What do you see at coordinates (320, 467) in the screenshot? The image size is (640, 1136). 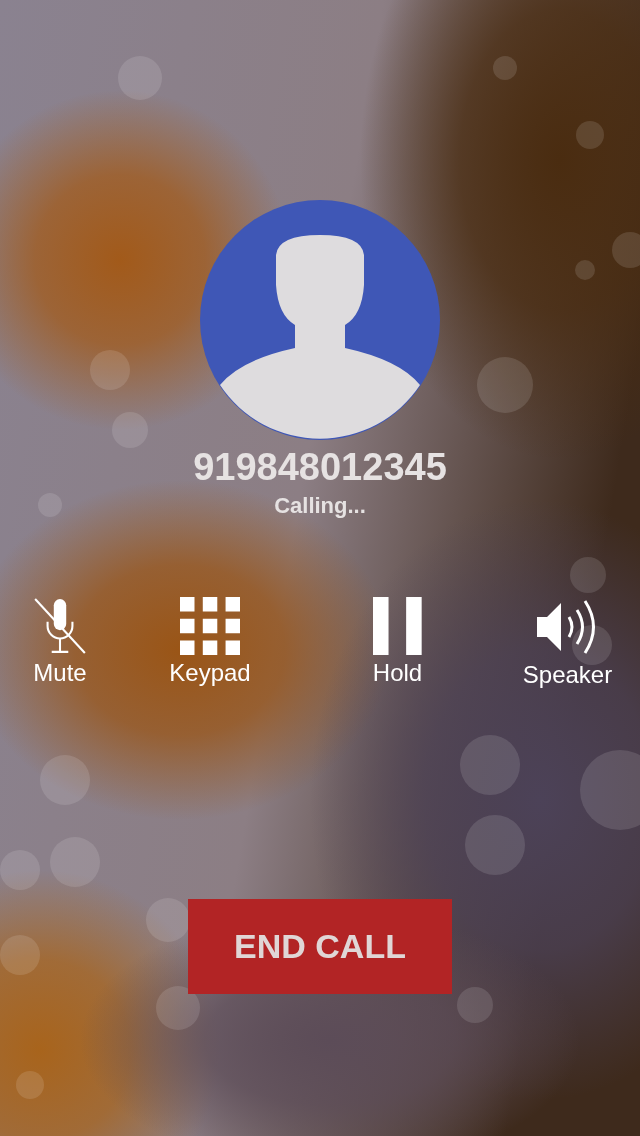 I see `phone-number: 919848012345` at bounding box center [320, 467].